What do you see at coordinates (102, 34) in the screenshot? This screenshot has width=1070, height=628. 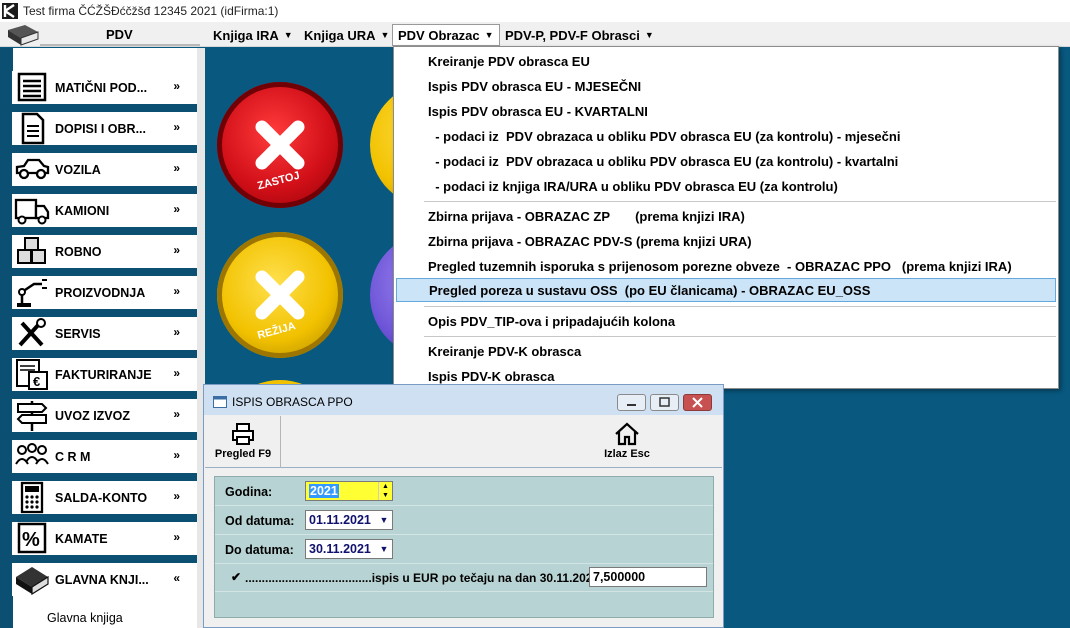 I see `module-button-pdv: PDV` at bounding box center [102, 34].